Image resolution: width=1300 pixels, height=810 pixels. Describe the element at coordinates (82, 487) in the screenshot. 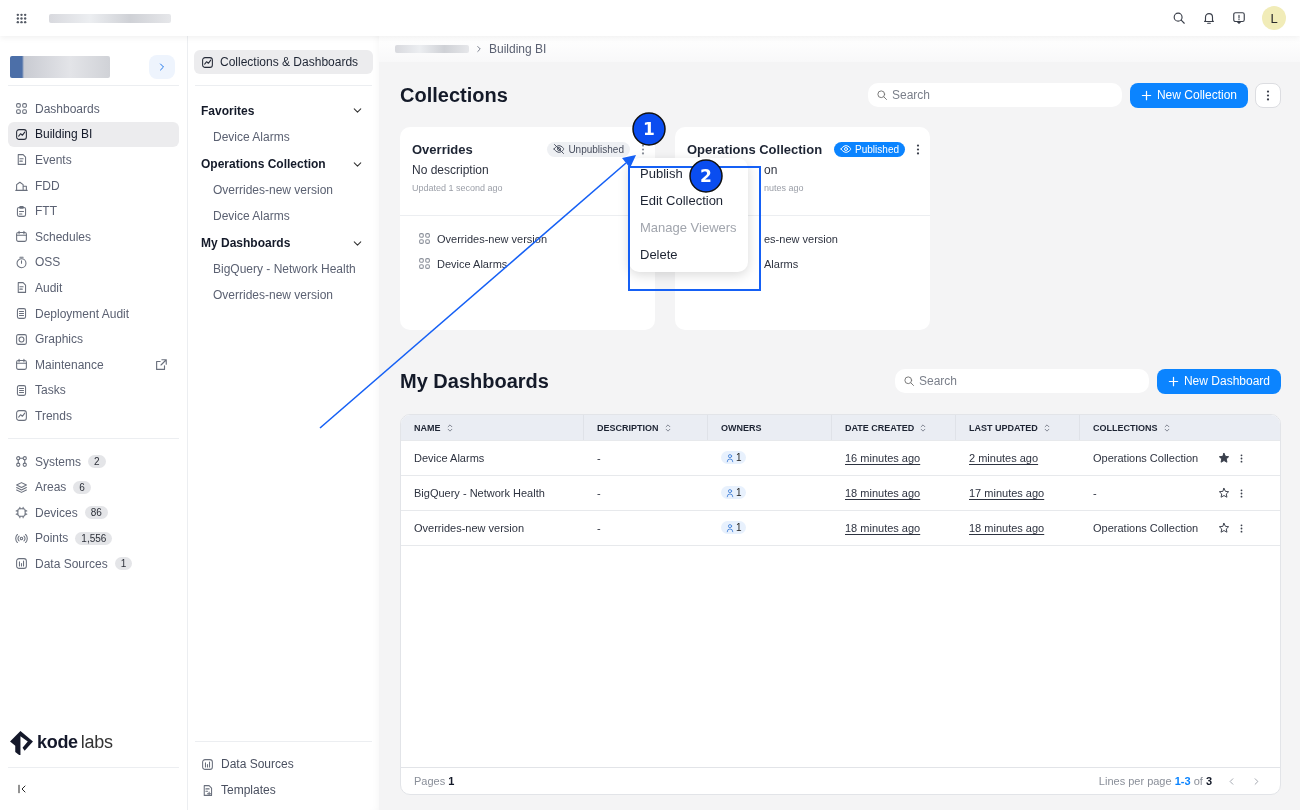

I see `count-badge: 6` at that location.